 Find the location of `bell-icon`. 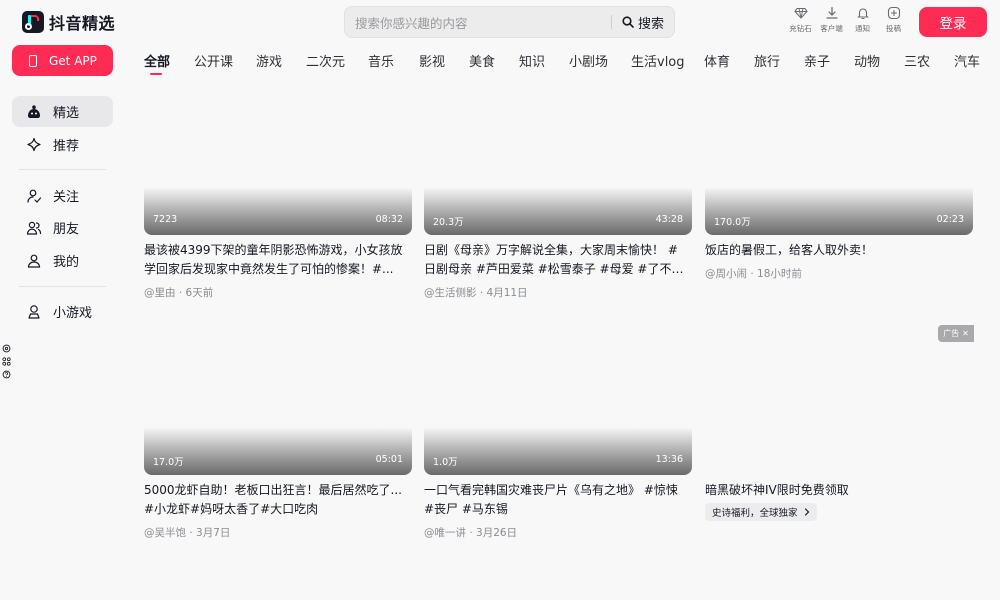

bell-icon is located at coordinates (862, 14).